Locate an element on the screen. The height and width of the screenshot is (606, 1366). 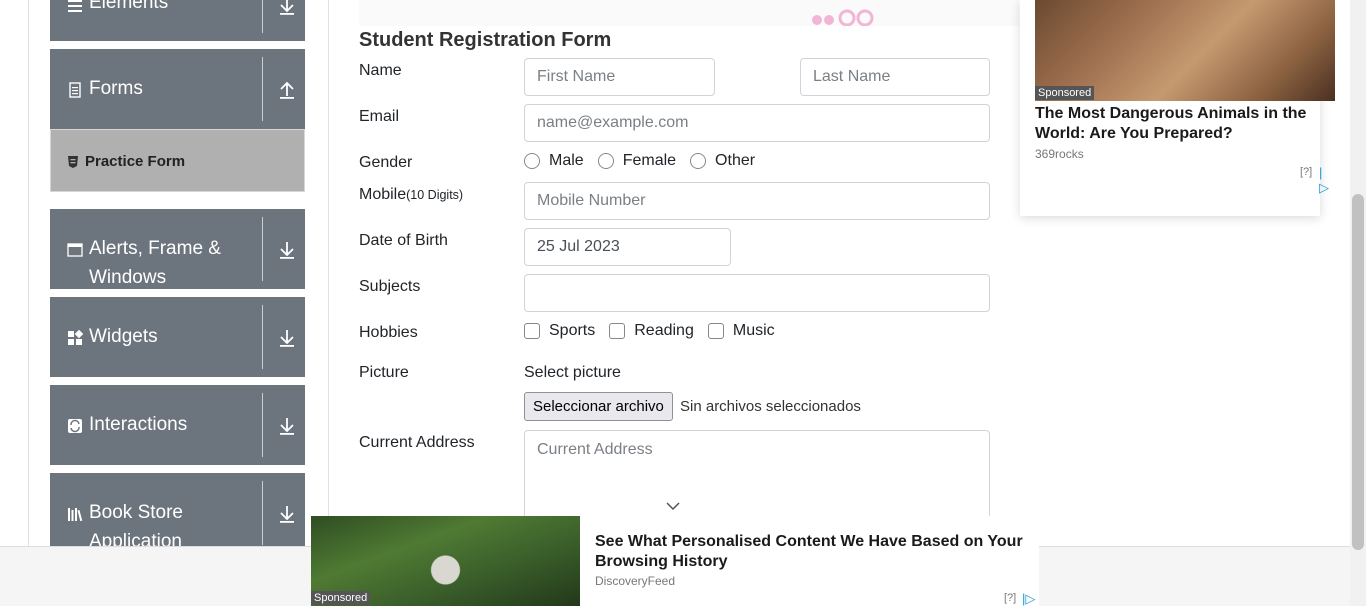
checkbox-label: Sports is located at coordinates (572, 330).